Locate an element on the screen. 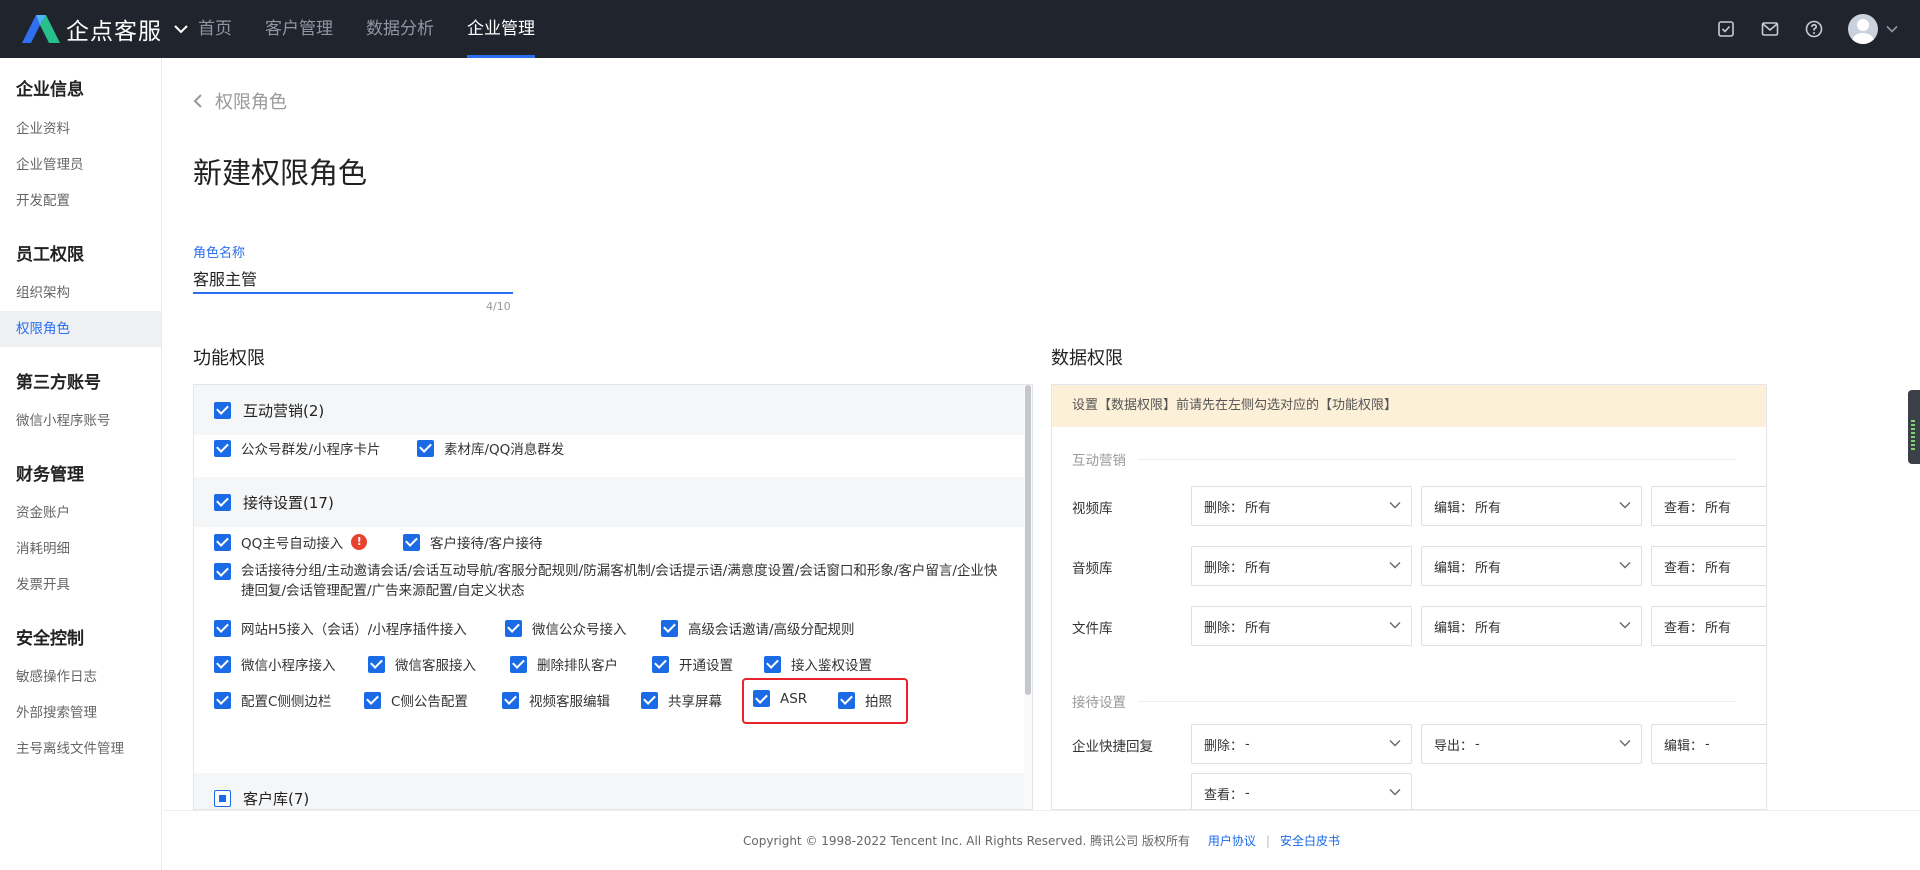  option-customer-reception: 客户接待/客户接待 is located at coordinates (473, 542).